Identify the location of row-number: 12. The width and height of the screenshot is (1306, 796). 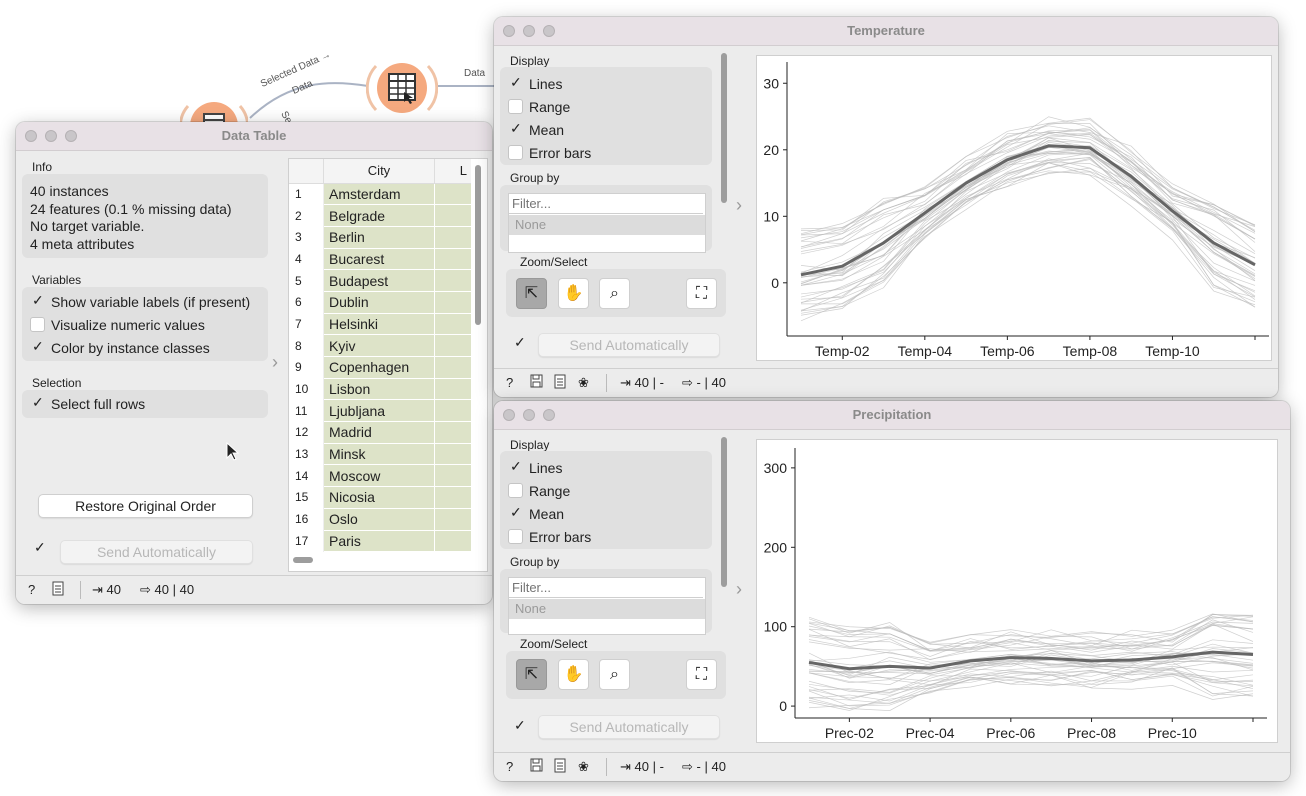
(306, 432).